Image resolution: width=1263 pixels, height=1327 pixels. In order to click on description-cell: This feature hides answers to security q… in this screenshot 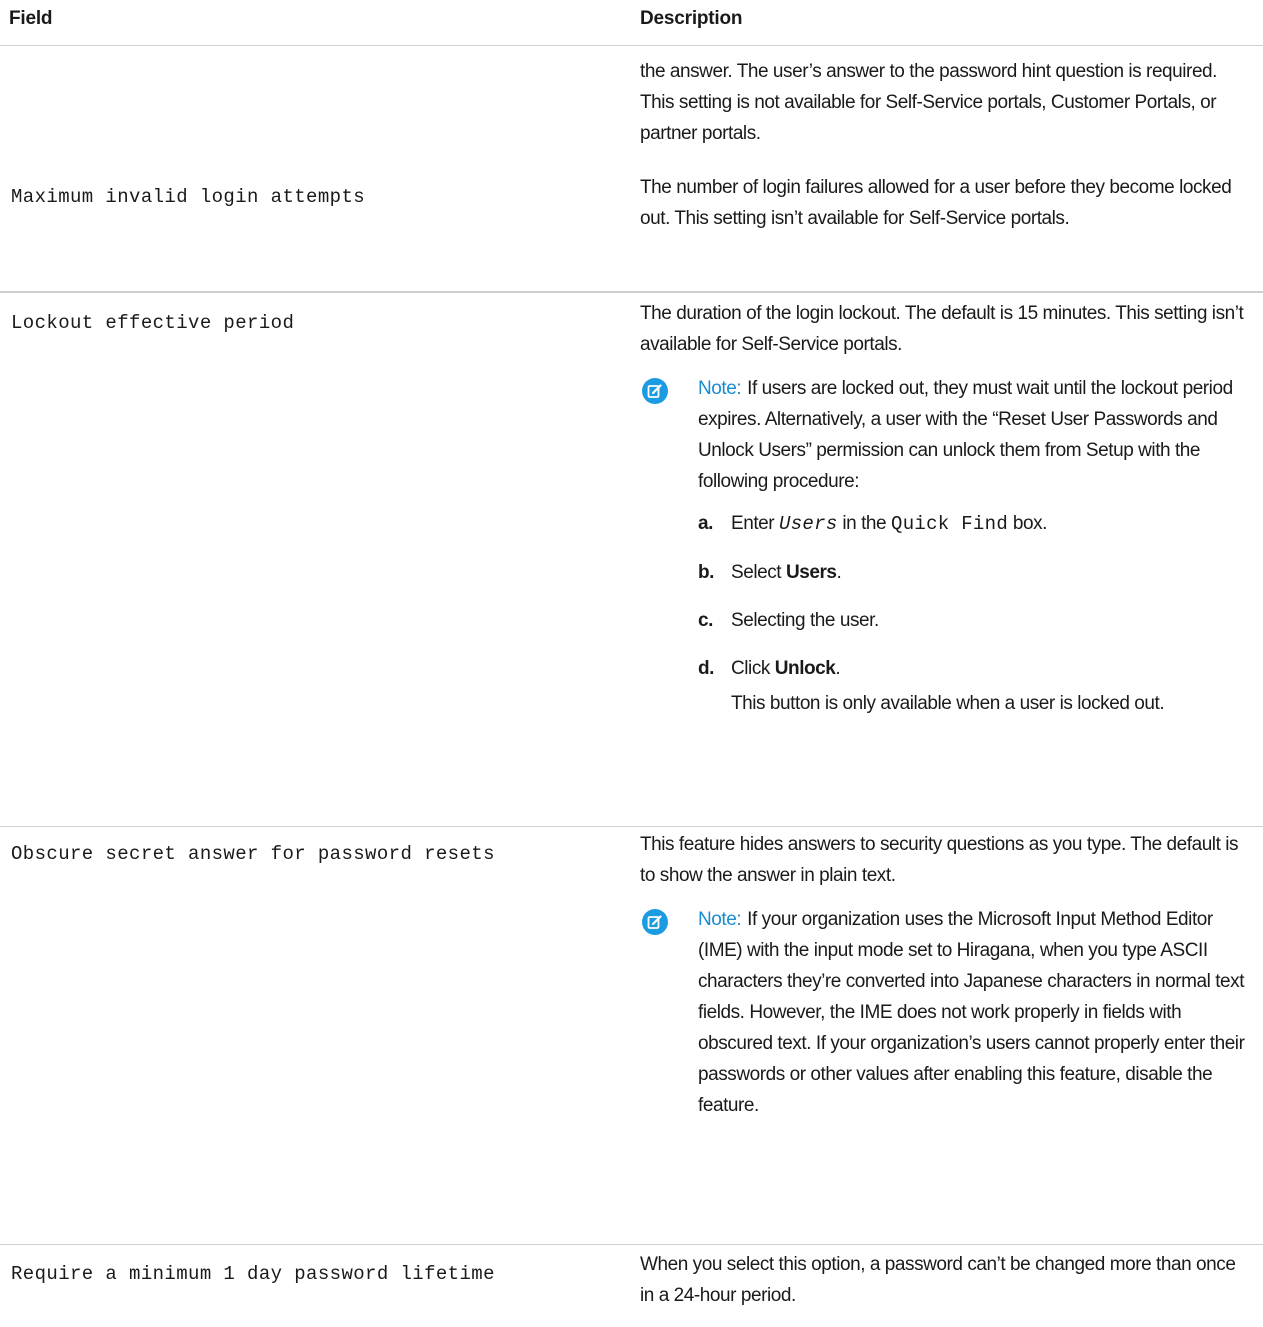, I will do `click(946, 975)`.